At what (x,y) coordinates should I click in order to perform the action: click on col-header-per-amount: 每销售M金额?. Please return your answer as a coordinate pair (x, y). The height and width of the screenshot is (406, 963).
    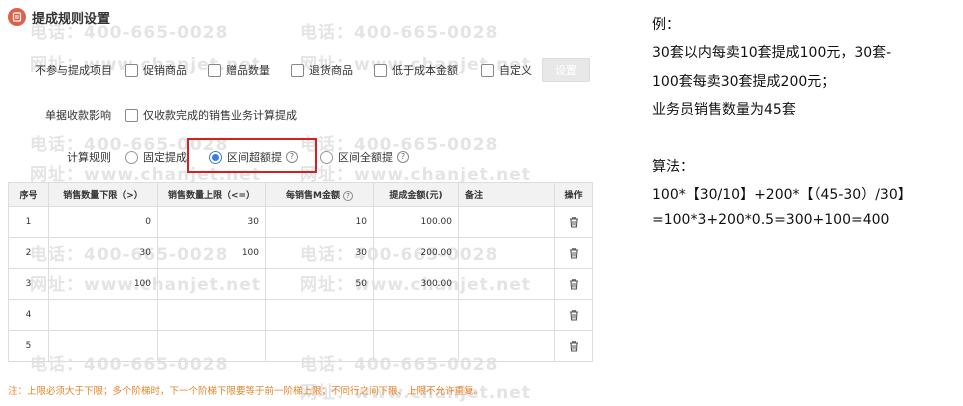
    Looking at the image, I should click on (319, 194).